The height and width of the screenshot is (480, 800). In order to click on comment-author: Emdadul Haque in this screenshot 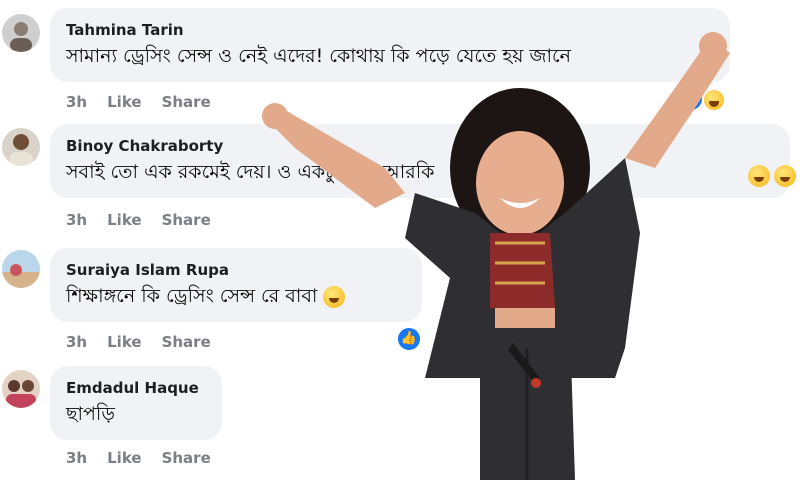, I will do `click(136, 388)`.